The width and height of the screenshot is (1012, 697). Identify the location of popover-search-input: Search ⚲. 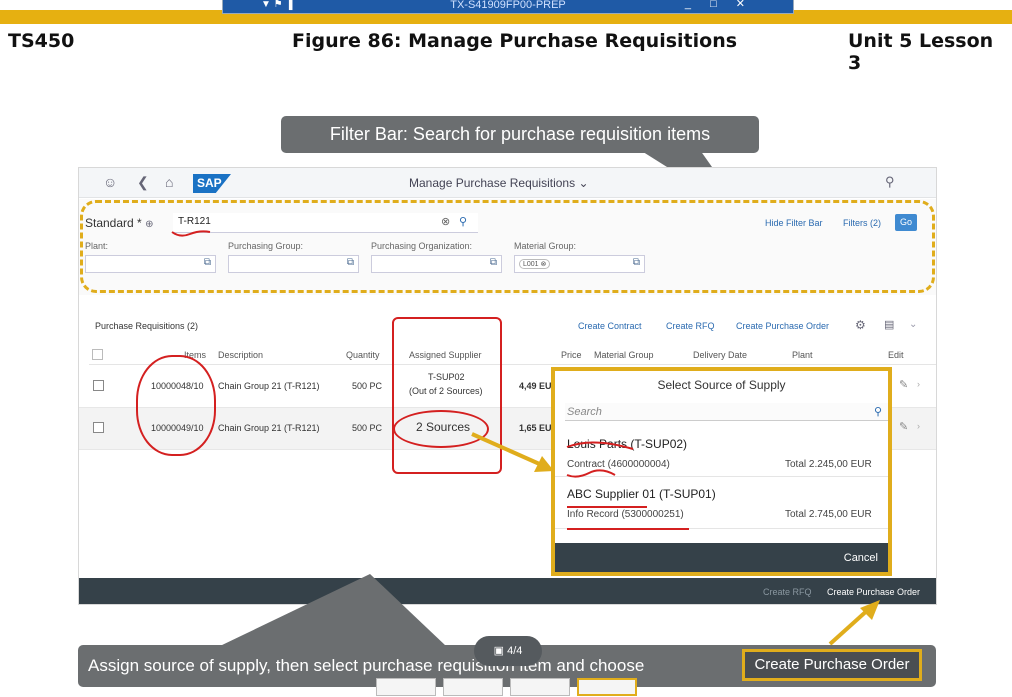
(726, 412).